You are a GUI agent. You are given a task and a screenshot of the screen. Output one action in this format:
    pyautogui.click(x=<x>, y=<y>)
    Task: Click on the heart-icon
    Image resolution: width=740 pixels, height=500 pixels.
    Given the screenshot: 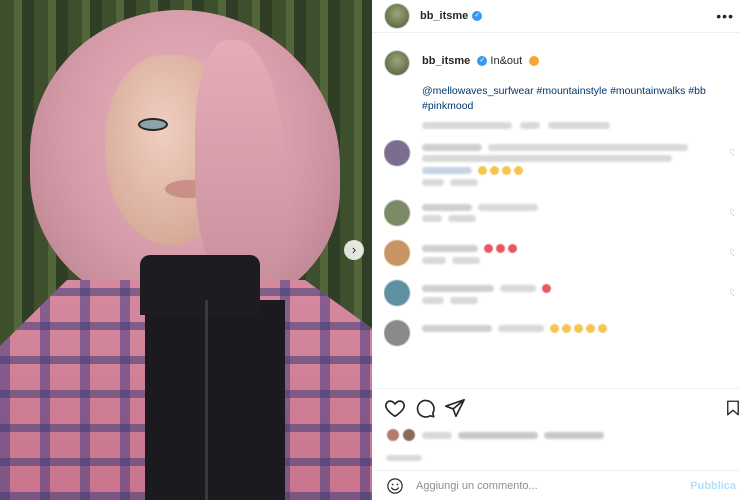 What is the action you would take?
    pyautogui.click(x=395, y=408)
    